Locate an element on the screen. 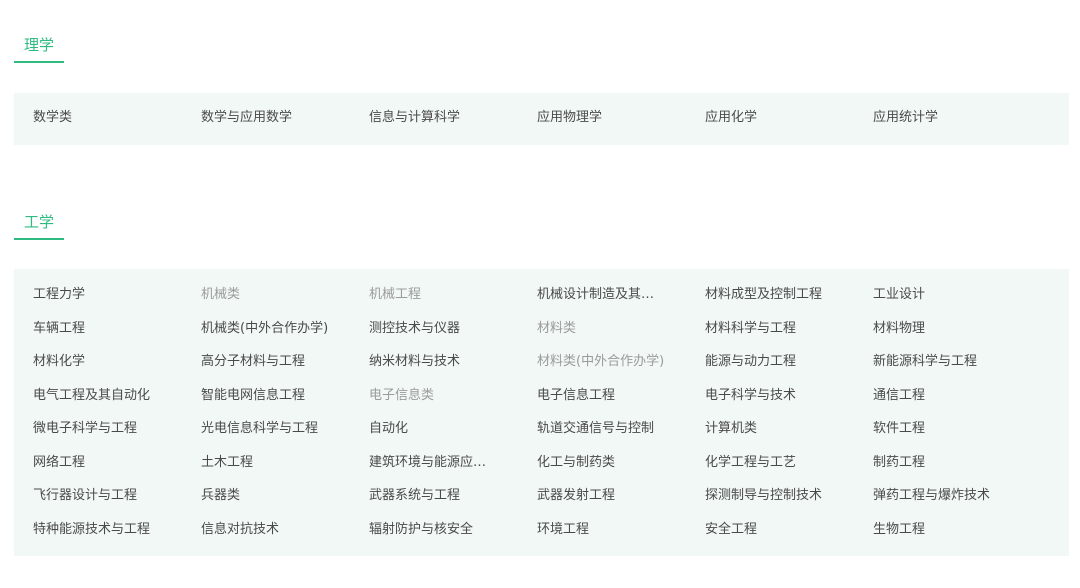  major-link: 通信工程 is located at coordinates (937, 396).